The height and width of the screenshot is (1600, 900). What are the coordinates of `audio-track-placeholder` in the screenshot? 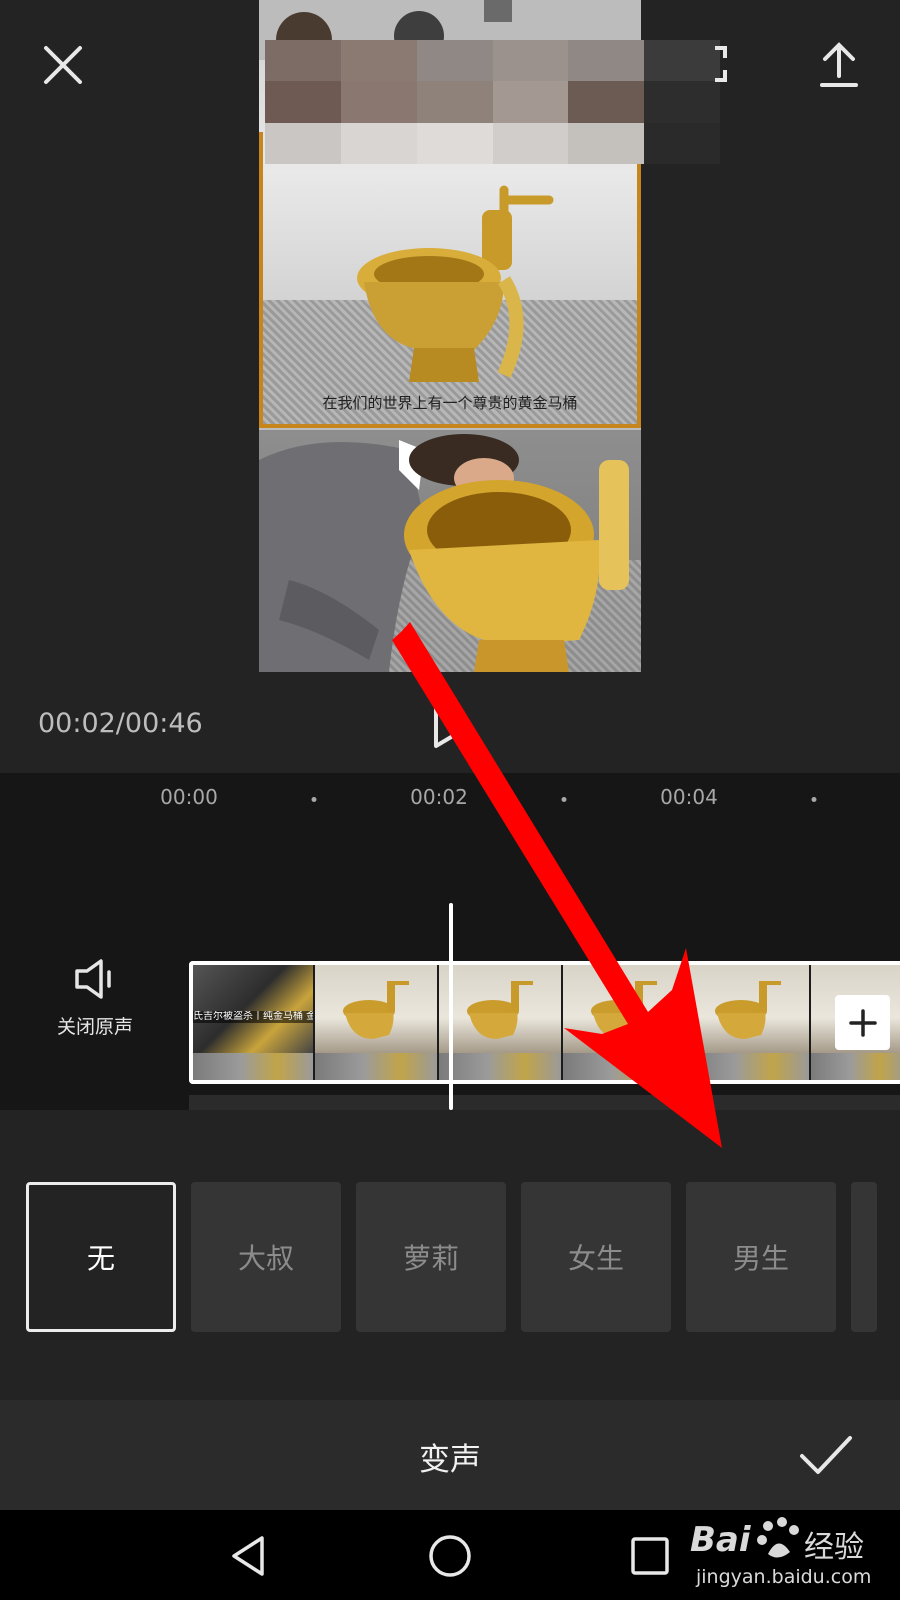 It's located at (544, 1102).